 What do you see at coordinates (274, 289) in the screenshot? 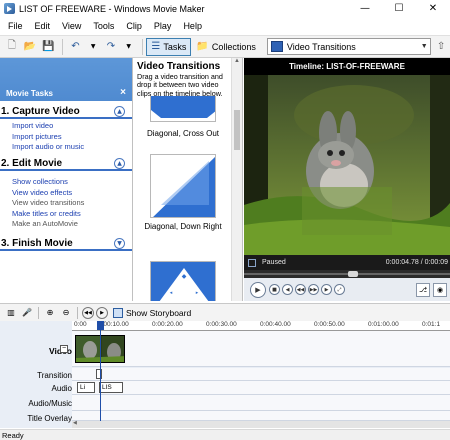
I see `stop-icon: ■` at bounding box center [274, 289].